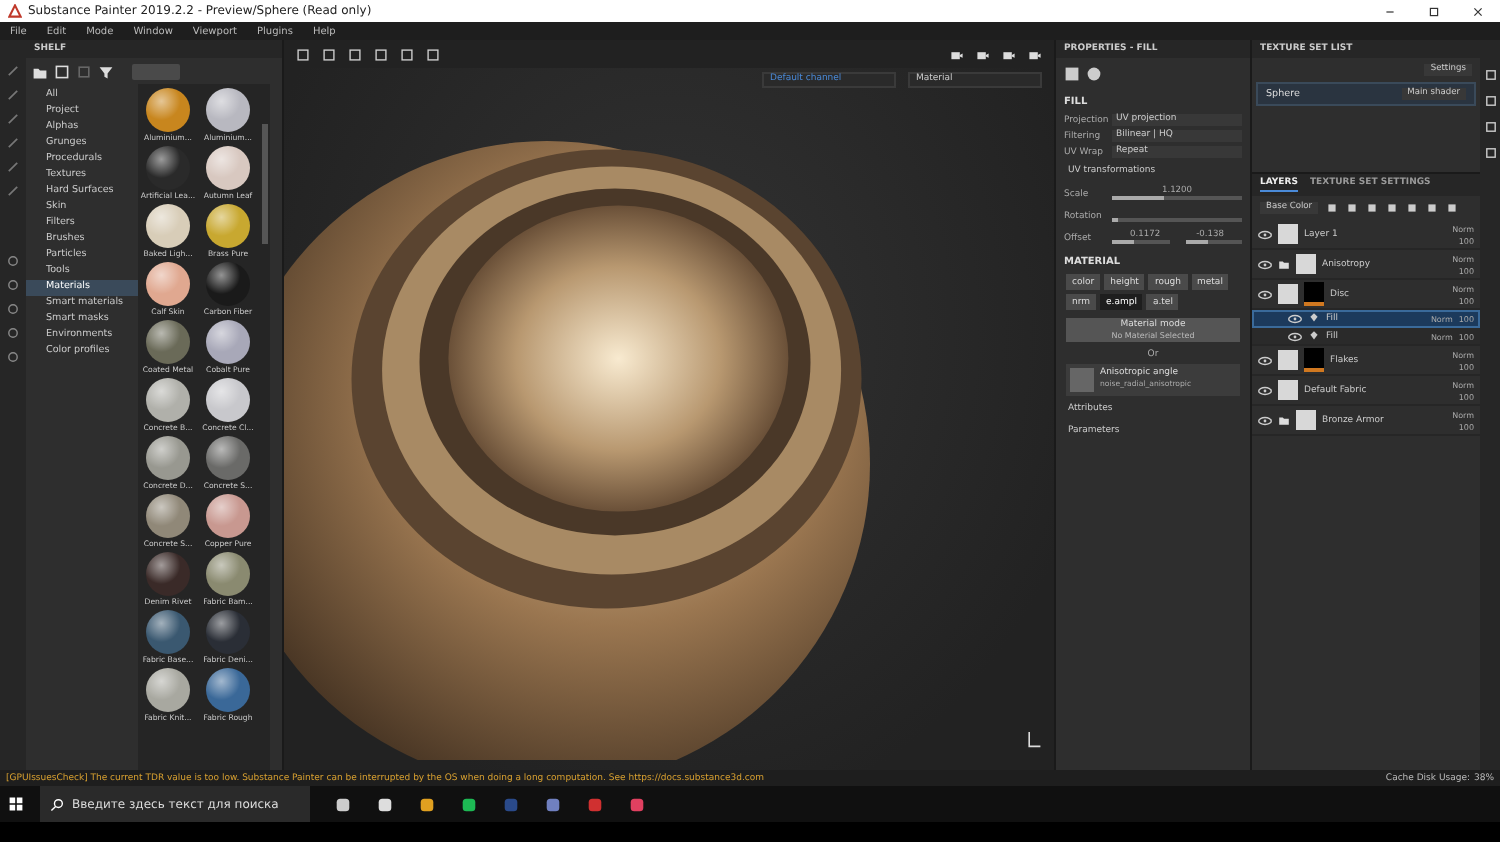 The width and height of the screenshot is (1500, 842). Describe the element at coordinates (106, 71) in the screenshot. I see `filter-icon` at that location.